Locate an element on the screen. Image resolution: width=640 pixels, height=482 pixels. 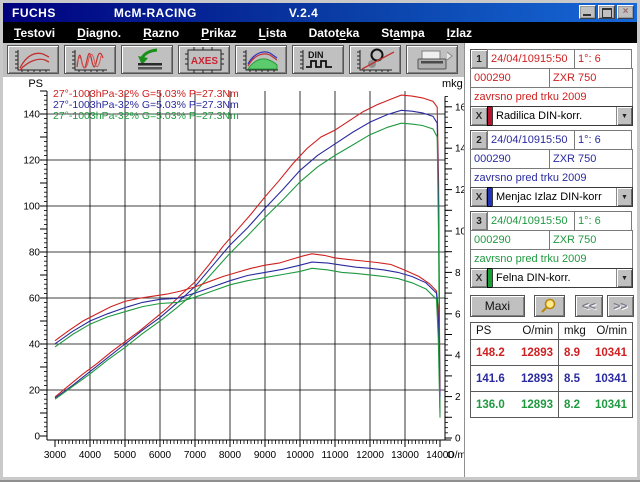
next-button: >> is located at coordinates (620, 306).